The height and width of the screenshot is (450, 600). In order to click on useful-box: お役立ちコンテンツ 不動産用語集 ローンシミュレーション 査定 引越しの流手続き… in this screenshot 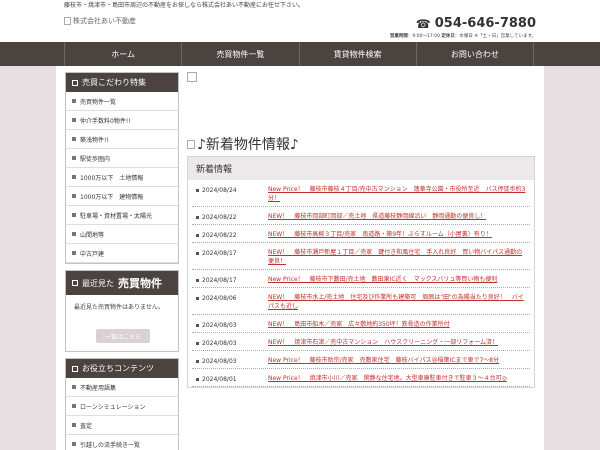, I will do `click(122, 404)`.